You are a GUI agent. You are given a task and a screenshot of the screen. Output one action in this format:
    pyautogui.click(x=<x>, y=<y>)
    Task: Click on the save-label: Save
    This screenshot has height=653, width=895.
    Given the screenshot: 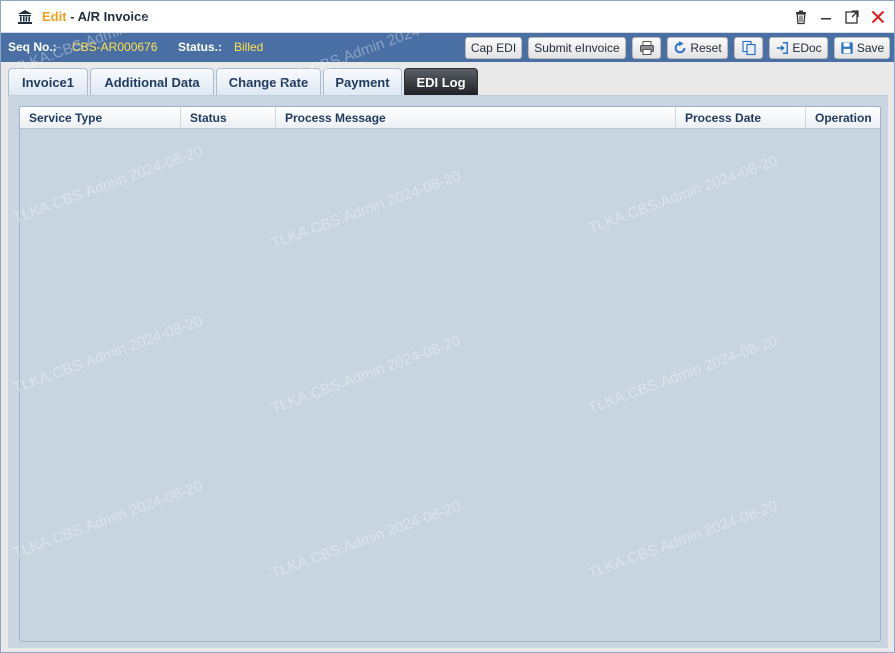 What is the action you would take?
    pyautogui.click(x=870, y=48)
    